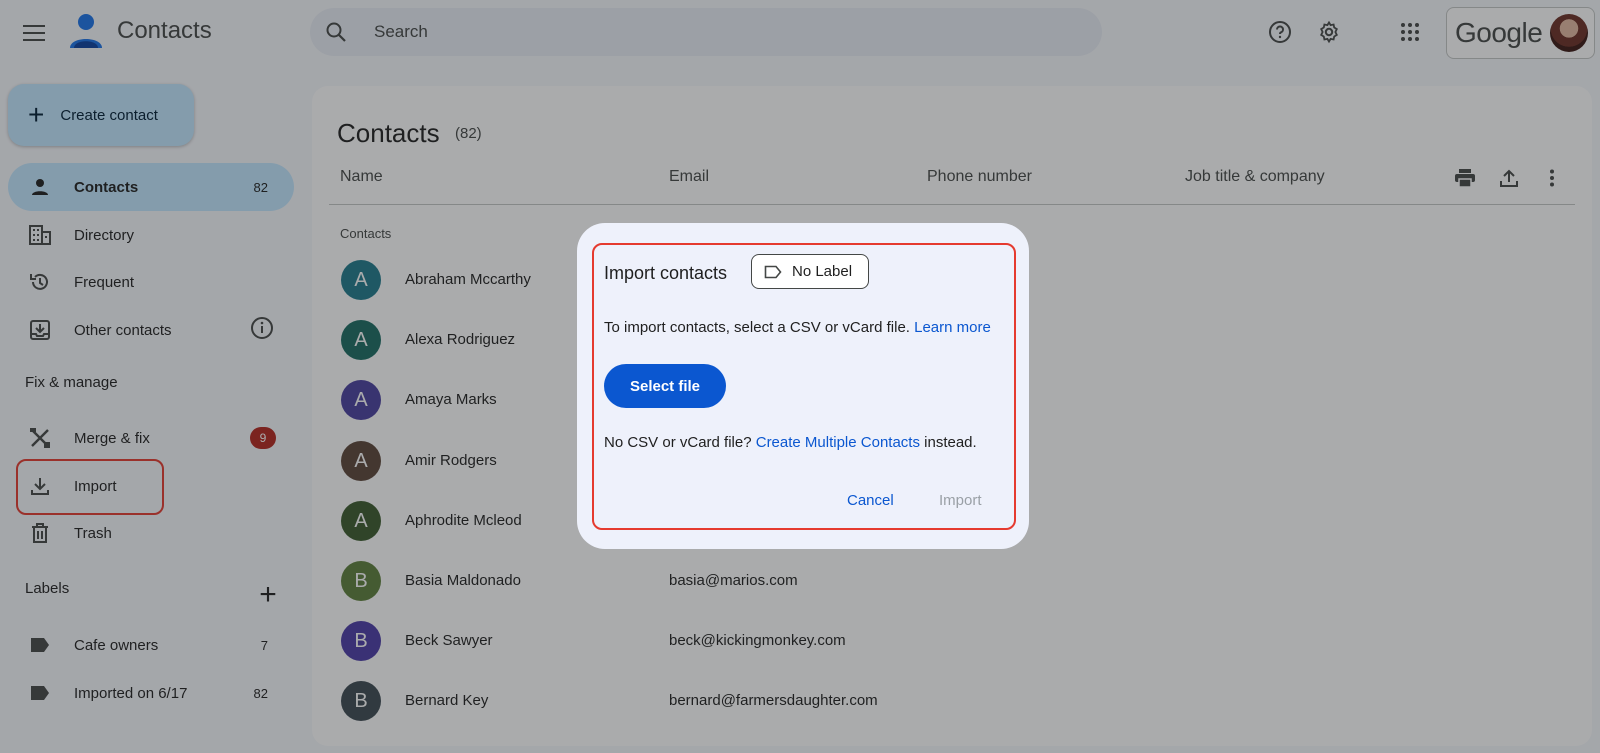  What do you see at coordinates (950, 442) in the screenshot?
I see `alt-suffix-text: instead.` at bounding box center [950, 442].